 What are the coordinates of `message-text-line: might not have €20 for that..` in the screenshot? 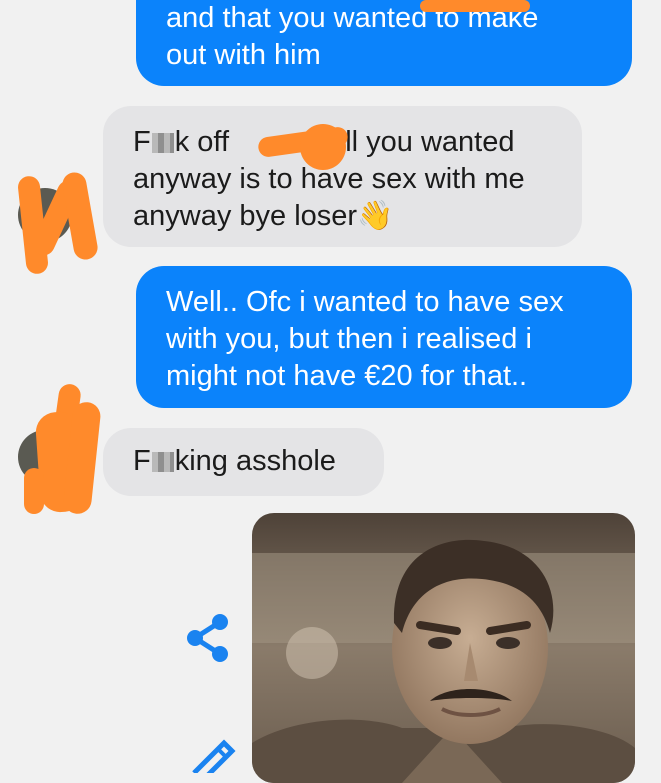 It's located at (347, 376).